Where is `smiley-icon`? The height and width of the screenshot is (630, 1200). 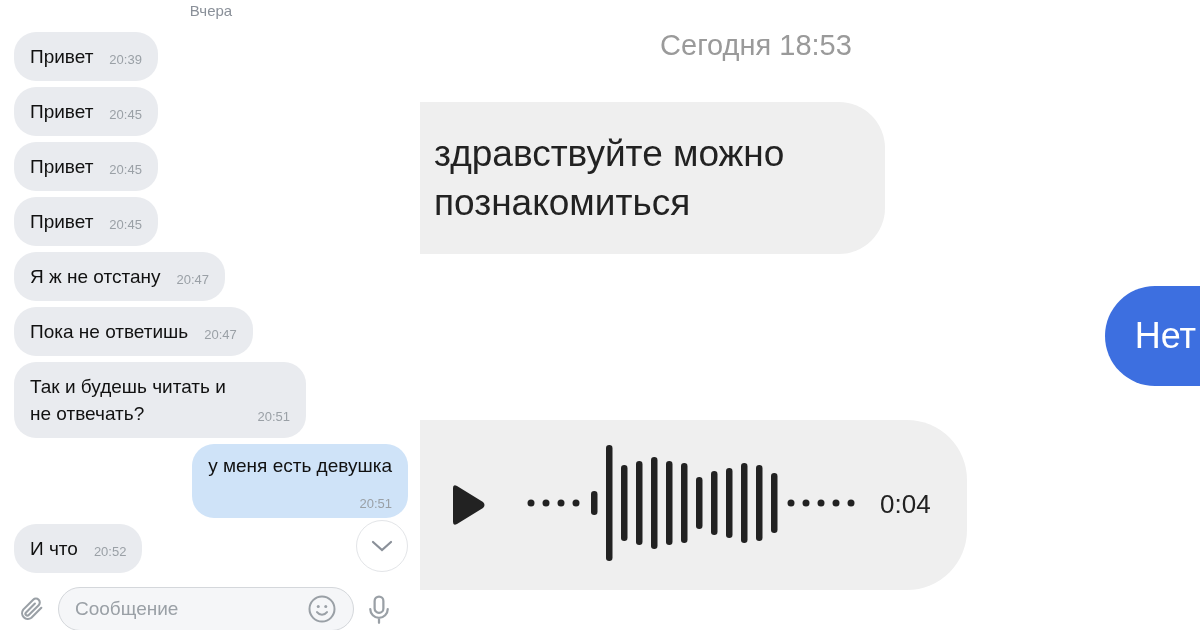 smiley-icon is located at coordinates (322, 609).